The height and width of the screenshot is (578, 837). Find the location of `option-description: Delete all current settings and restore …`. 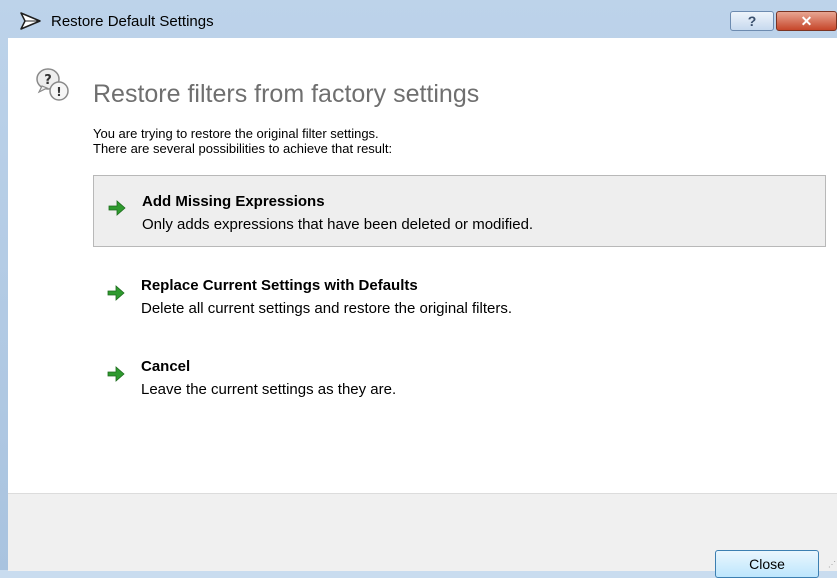

option-description: Delete all current settings and restore … is located at coordinates (327, 308).